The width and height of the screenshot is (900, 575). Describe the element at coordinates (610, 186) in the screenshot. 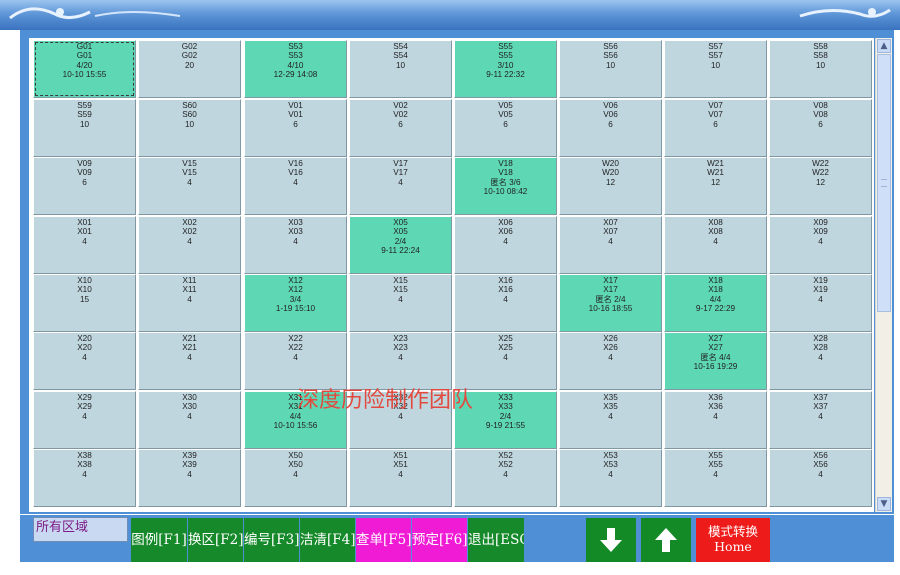

I see `room-tile-w20: W20 W20 12` at that location.